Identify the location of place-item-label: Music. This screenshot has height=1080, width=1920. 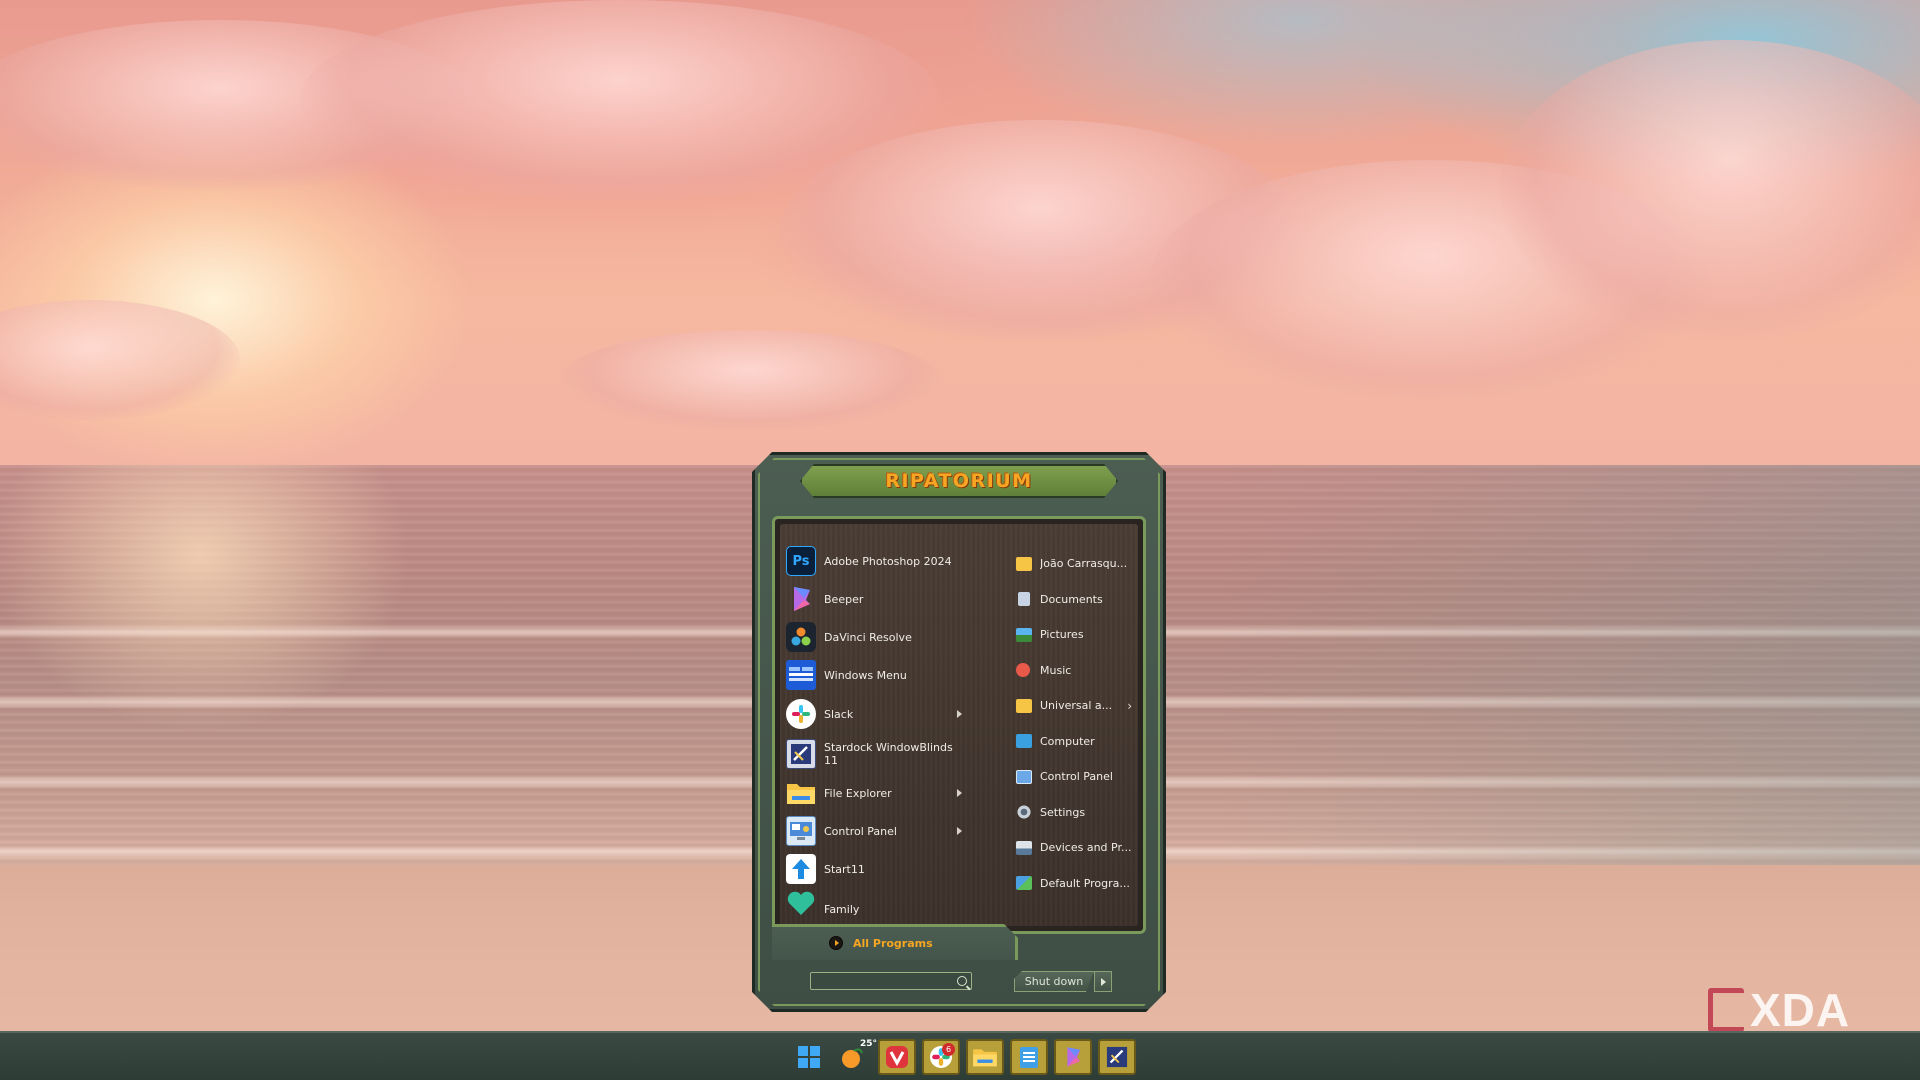
(1056, 670).